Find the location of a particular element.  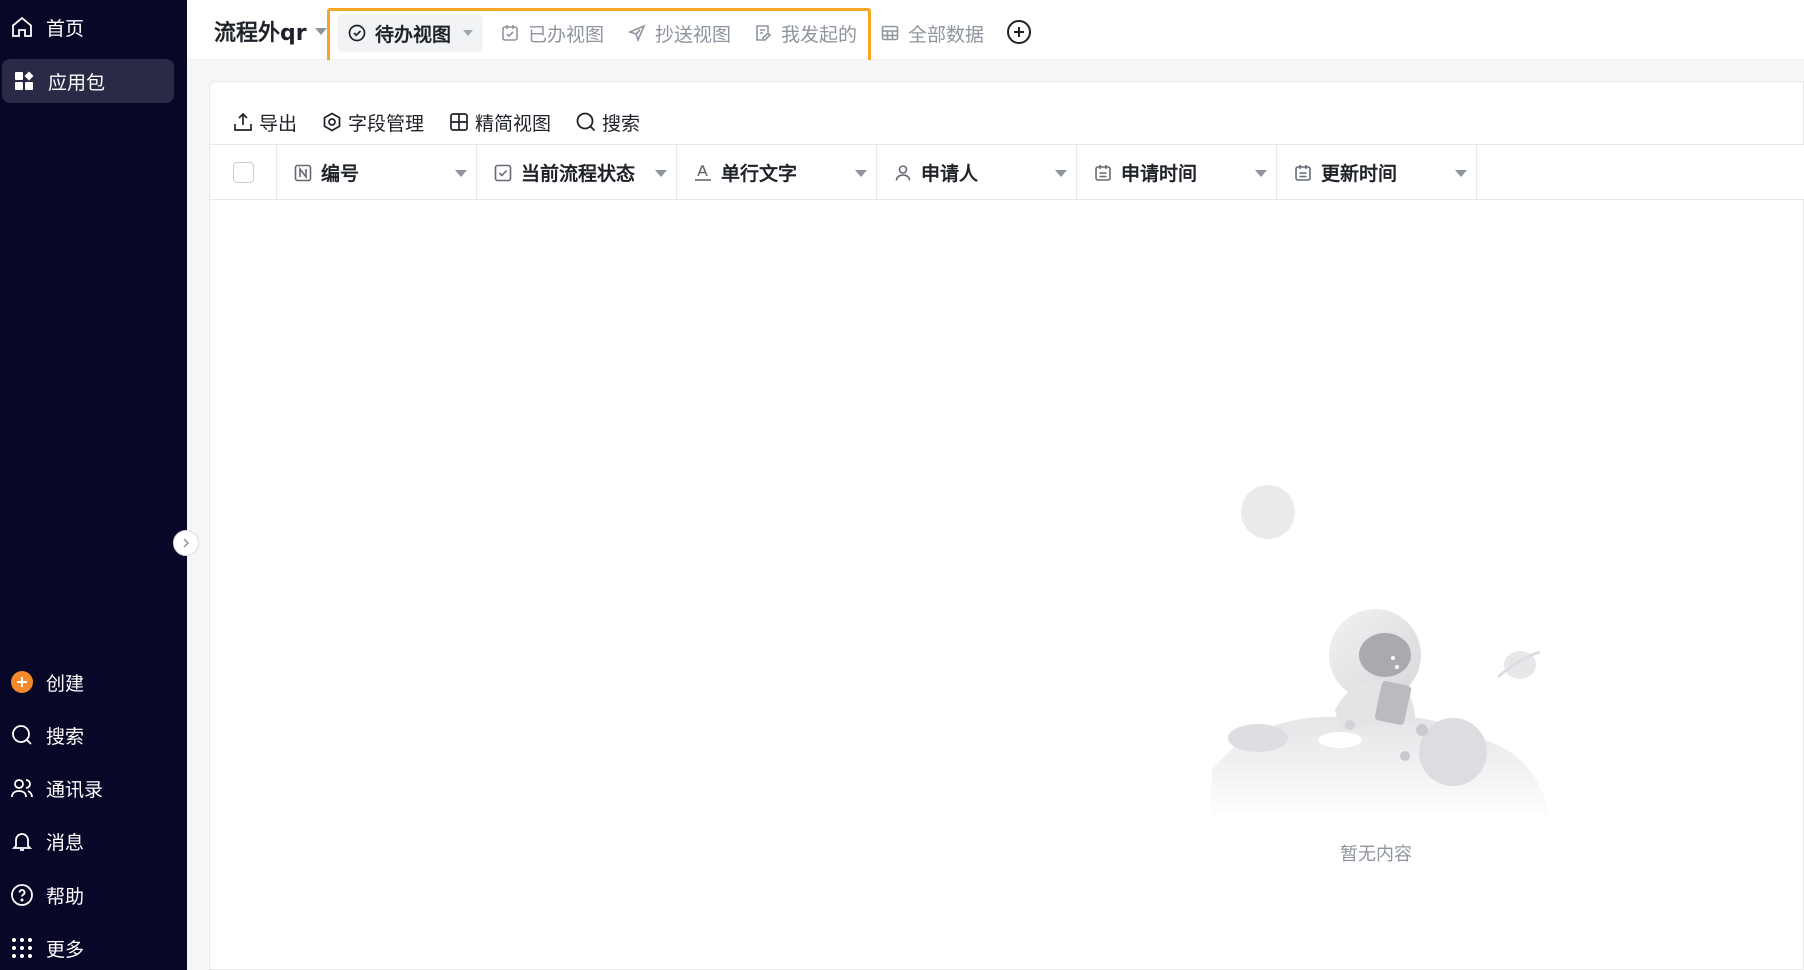

tab-todo-view: 待办视图 is located at coordinates (410, 33).